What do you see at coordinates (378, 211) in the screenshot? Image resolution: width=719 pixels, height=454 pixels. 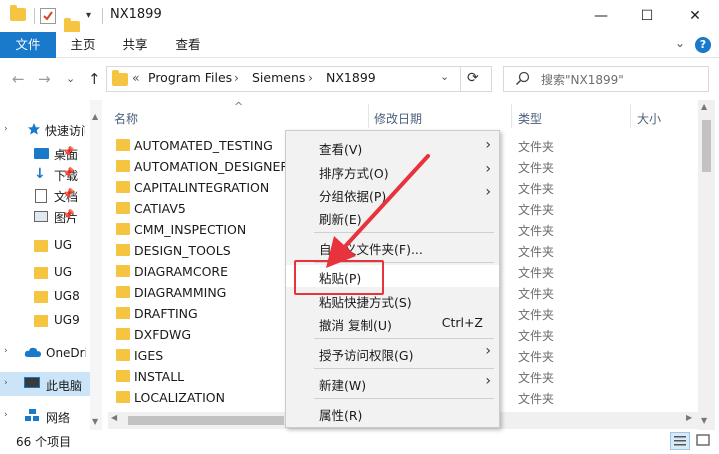 I see `annotation-arrow-icon` at bounding box center [378, 211].